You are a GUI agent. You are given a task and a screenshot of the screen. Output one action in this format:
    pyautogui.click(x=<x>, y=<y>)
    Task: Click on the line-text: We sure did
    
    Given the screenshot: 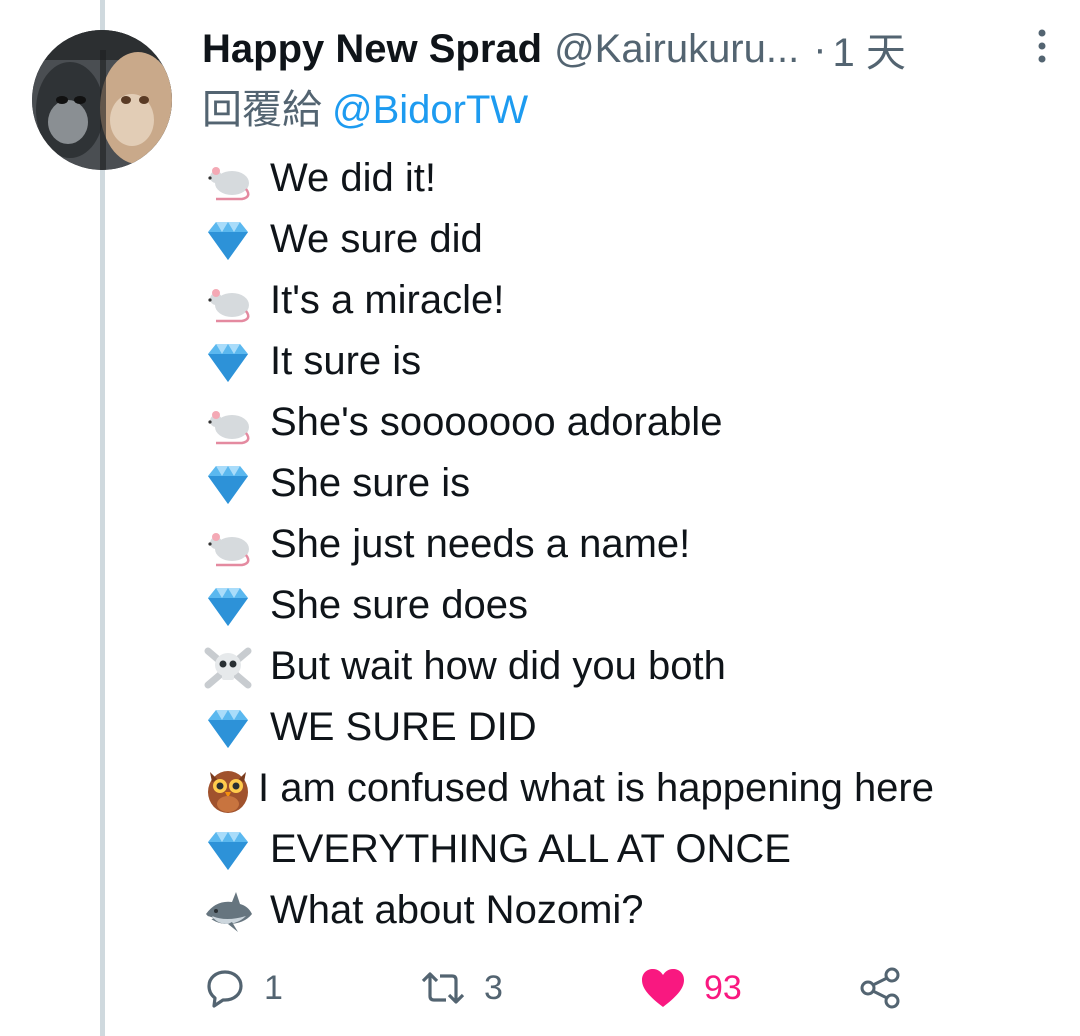 What is the action you would take?
    pyautogui.click(x=376, y=239)
    